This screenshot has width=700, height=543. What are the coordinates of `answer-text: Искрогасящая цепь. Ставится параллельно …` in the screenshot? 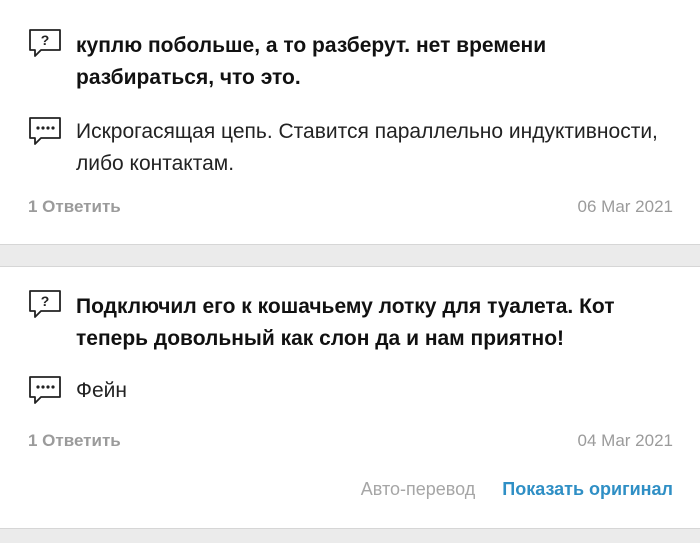 It's located at (367, 147).